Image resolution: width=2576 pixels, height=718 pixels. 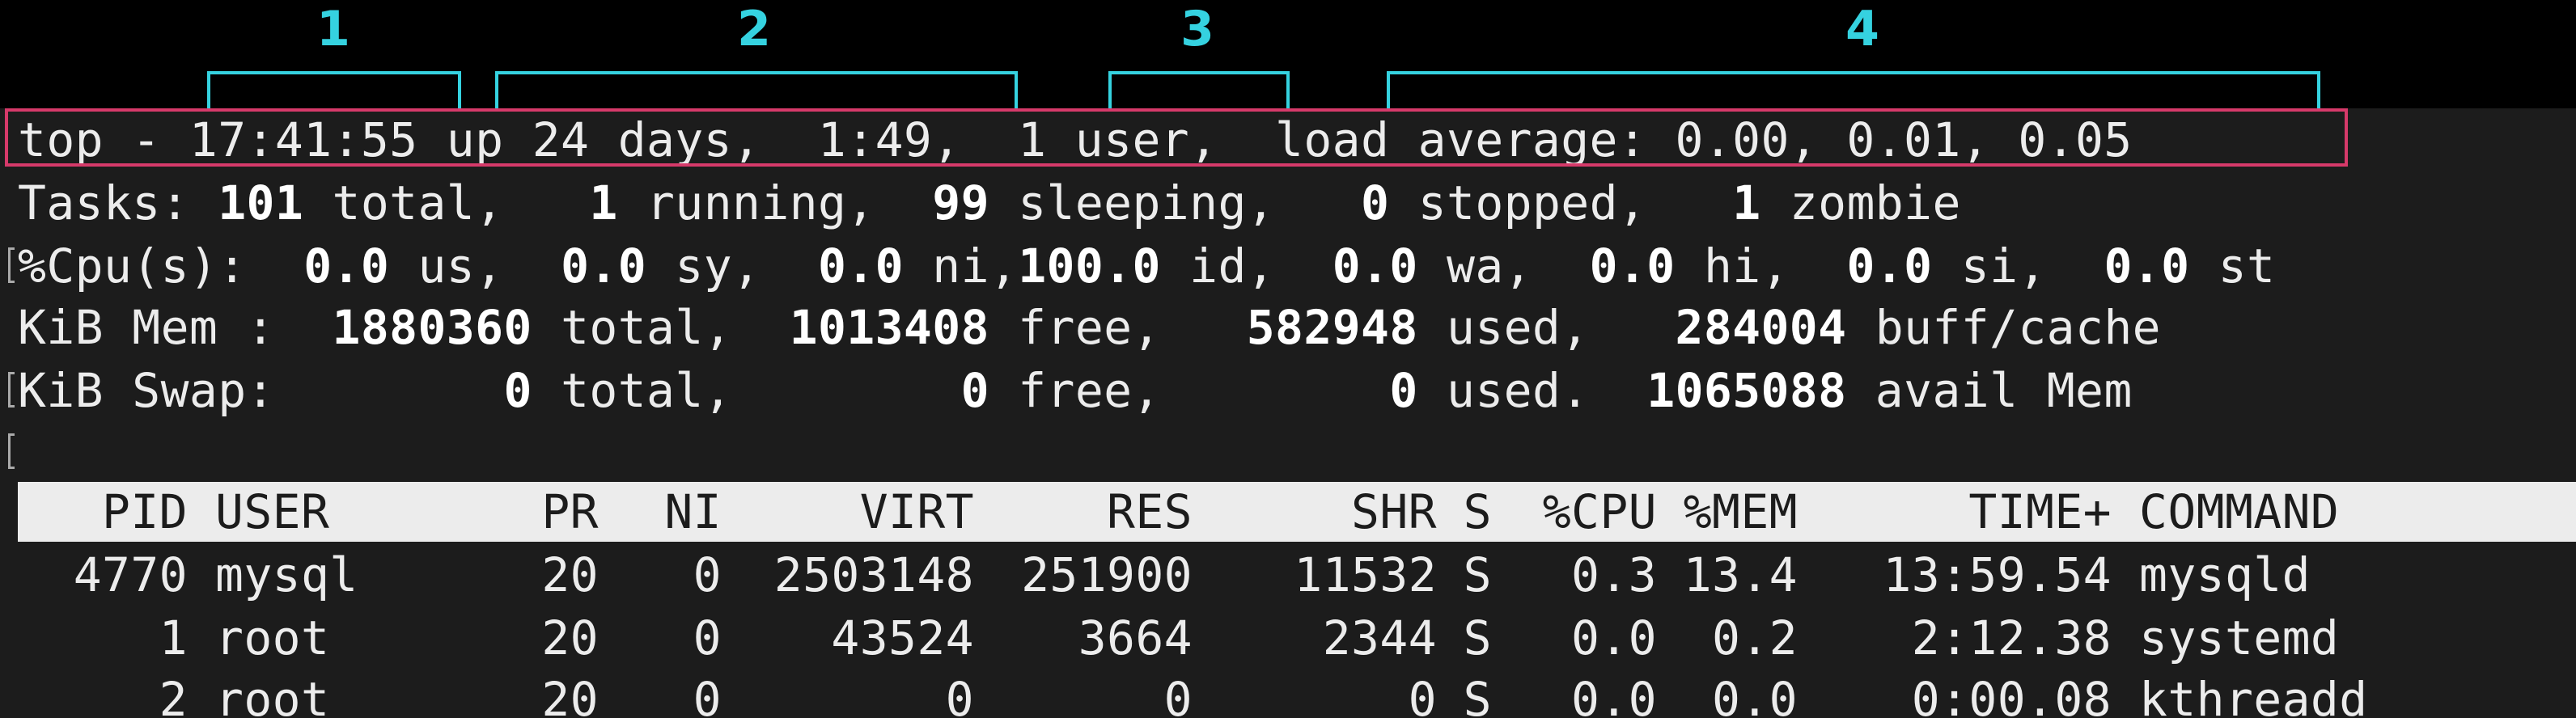 I want to click on swap-free: 0, so click(x=974, y=390).